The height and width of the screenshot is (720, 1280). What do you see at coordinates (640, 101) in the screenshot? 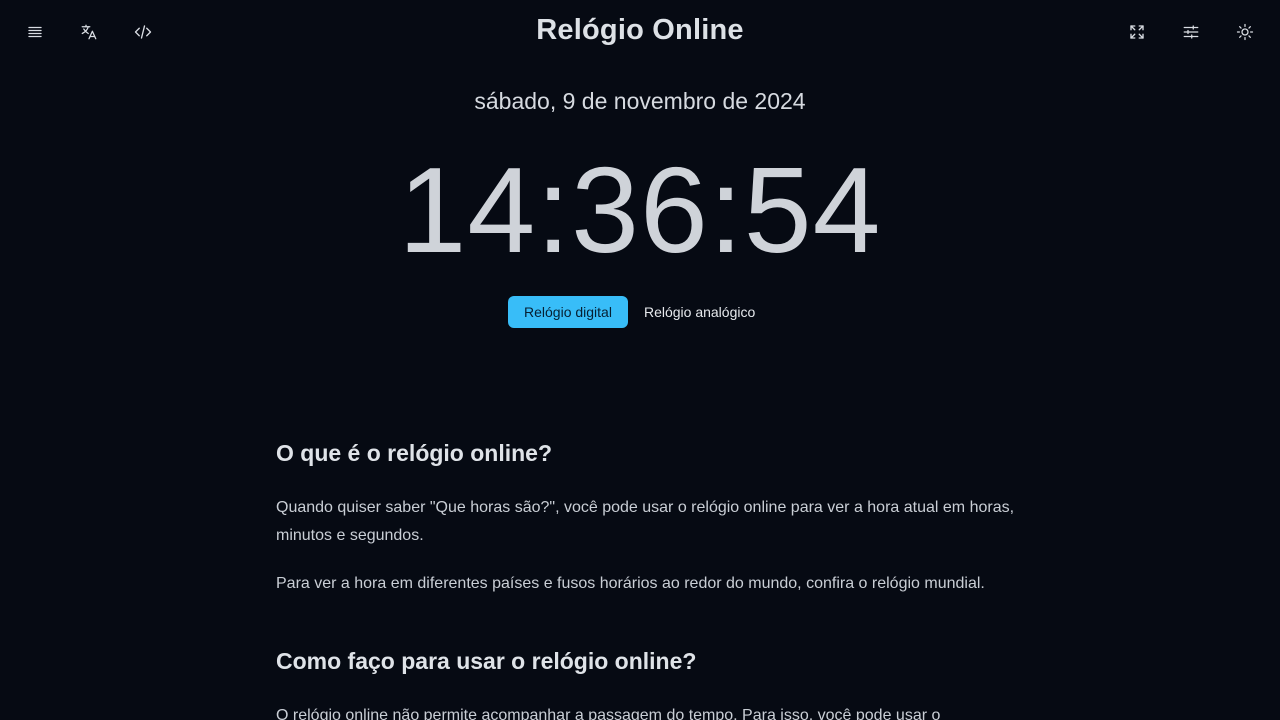
I see `current-date: sábado, 9 de novembro de 2024` at bounding box center [640, 101].